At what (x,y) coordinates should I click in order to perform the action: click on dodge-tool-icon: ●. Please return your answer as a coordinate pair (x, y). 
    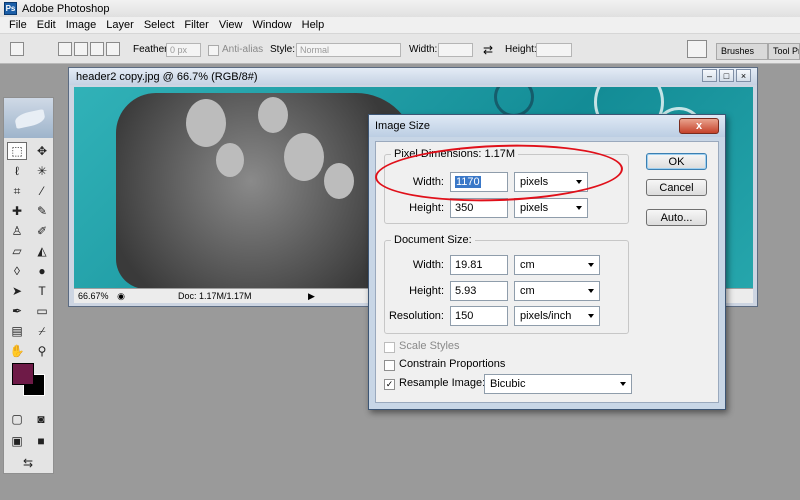
    Looking at the image, I should click on (42, 271).